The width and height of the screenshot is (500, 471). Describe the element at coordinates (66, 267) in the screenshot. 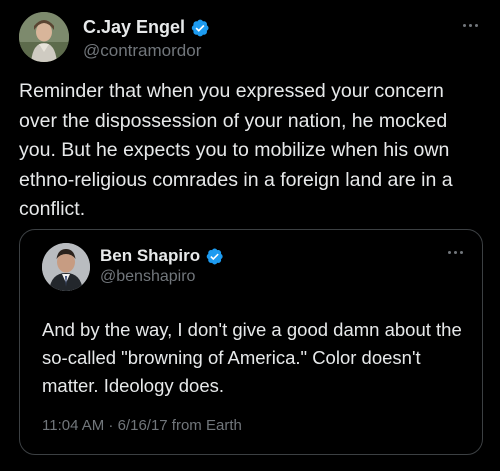

I see `quoted-author-avatar` at that location.